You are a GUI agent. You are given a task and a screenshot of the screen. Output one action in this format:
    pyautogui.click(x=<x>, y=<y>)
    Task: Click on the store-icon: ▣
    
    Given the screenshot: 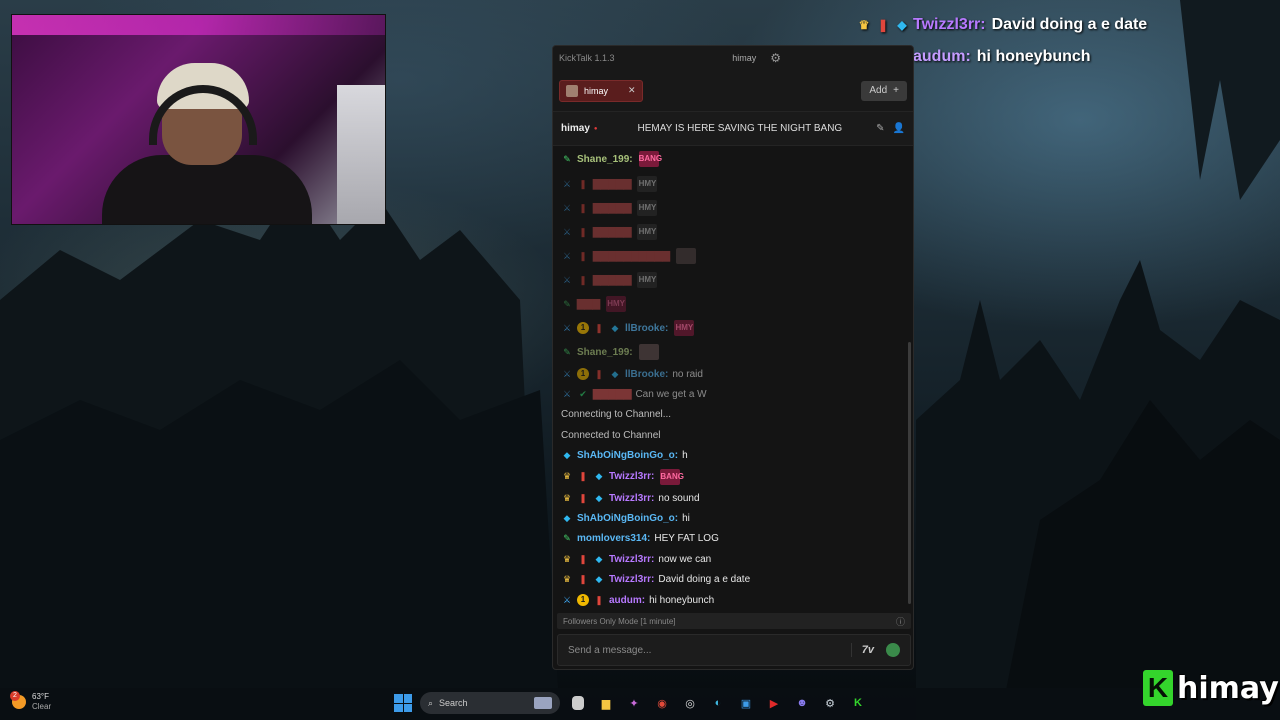 What is the action you would take?
    pyautogui.click(x=746, y=703)
    